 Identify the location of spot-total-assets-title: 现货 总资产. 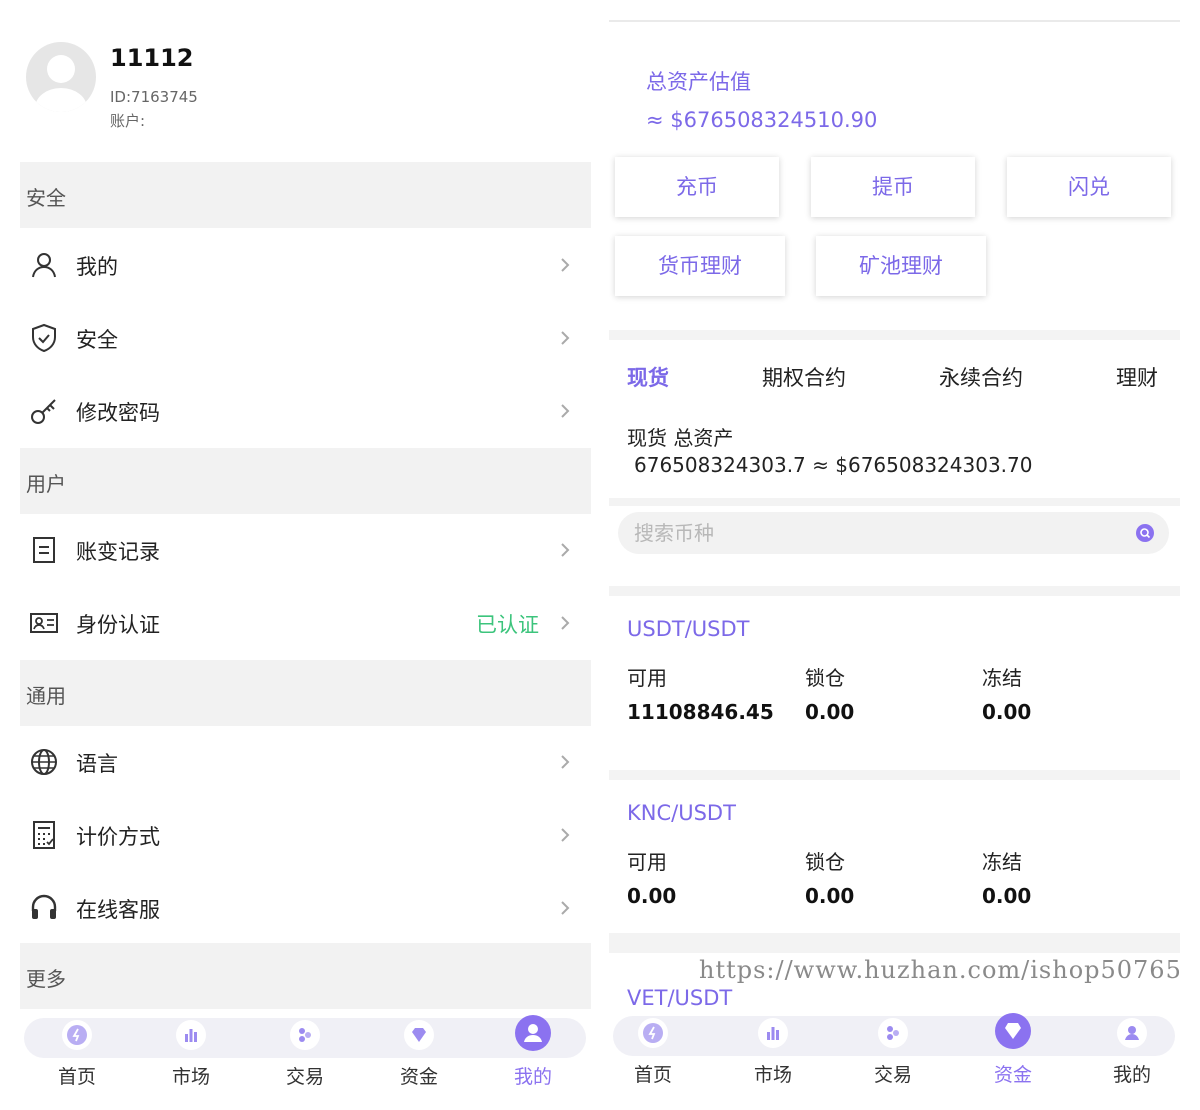
(680, 438).